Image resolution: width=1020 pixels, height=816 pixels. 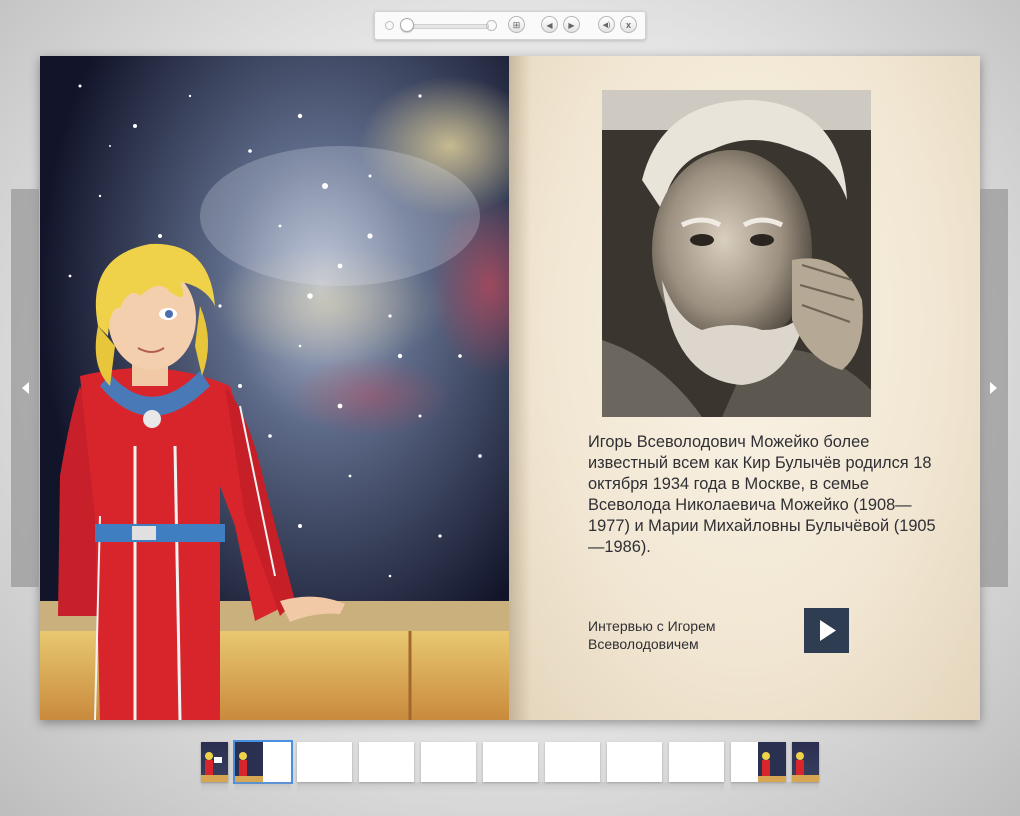 I want to click on zoom-out-icon, so click(x=389, y=25).